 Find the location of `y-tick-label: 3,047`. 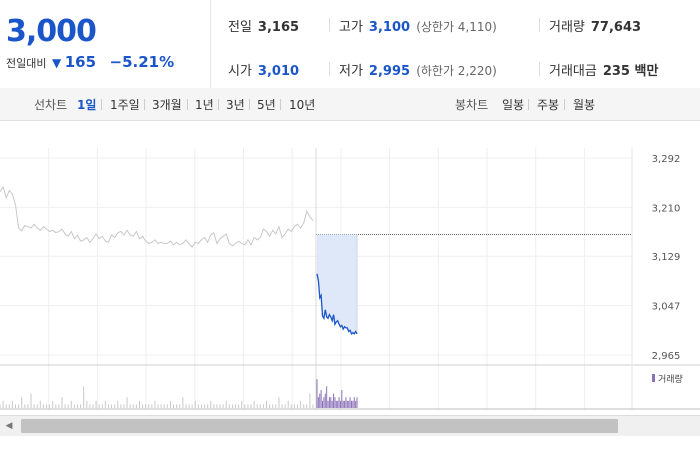

y-tick-label: 3,047 is located at coordinates (666, 307).